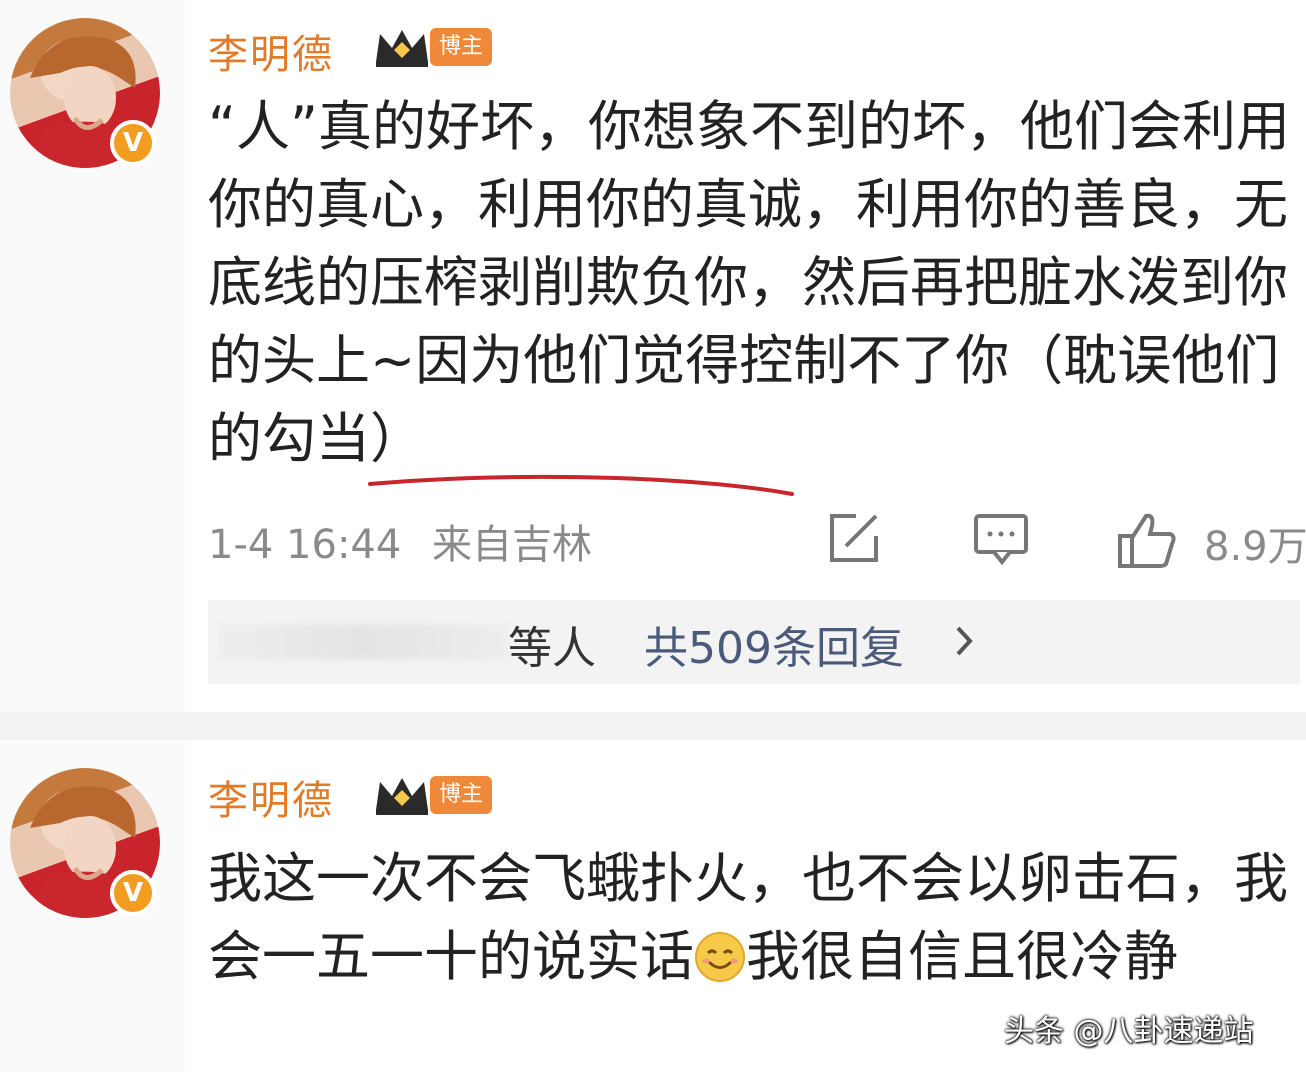 The height and width of the screenshot is (1072, 1306). What do you see at coordinates (1001, 538) in the screenshot?
I see `comment-icon` at bounding box center [1001, 538].